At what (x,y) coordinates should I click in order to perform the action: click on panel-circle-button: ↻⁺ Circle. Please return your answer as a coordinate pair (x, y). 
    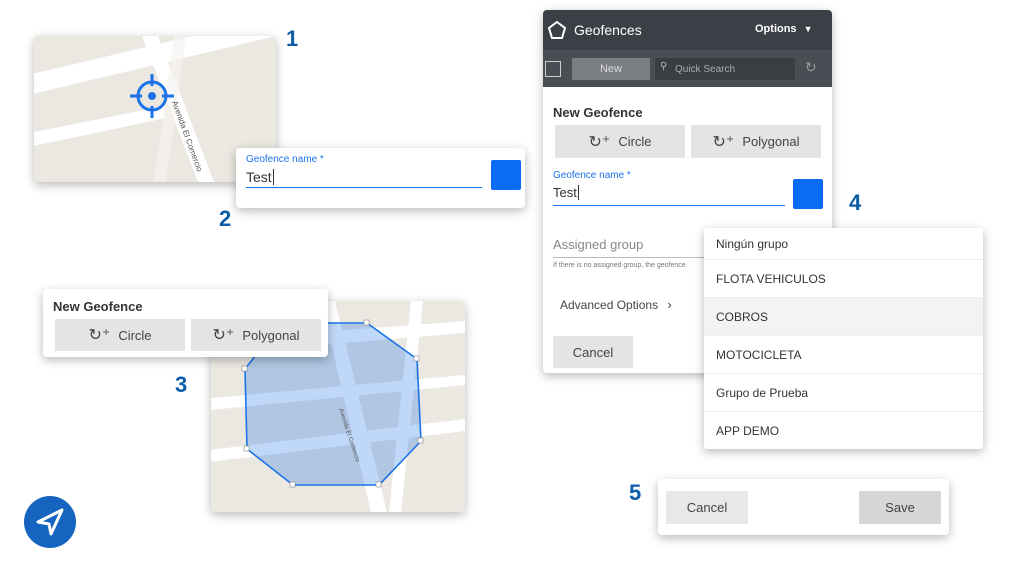
    Looking at the image, I should click on (620, 141).